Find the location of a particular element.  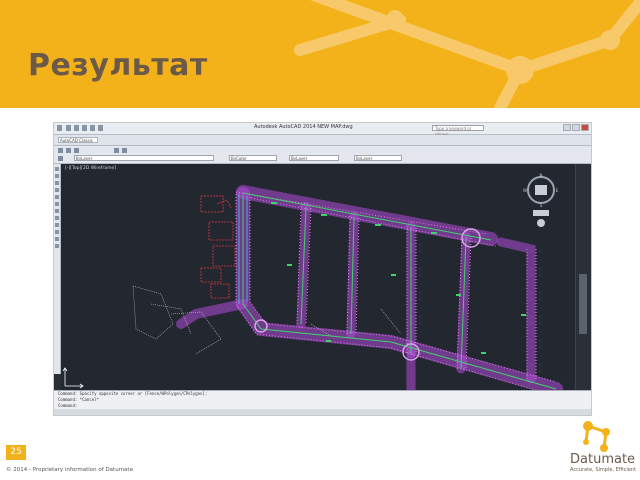

svg-text: W is located at coordinates (525, 190).